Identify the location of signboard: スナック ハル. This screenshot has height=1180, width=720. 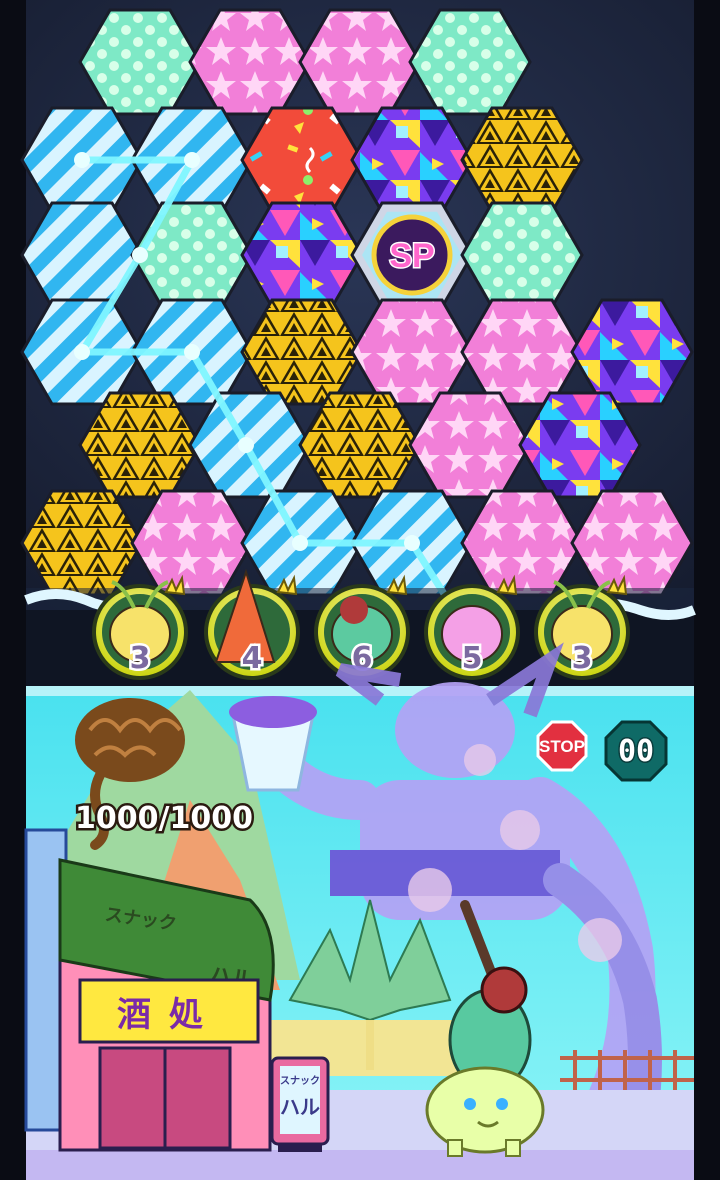
(300, 1104).